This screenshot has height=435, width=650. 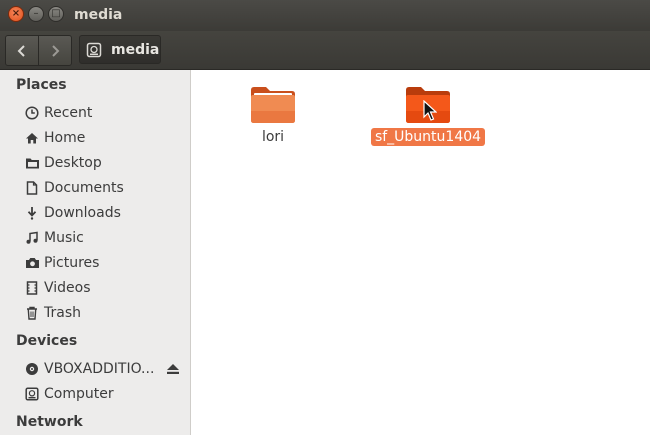 What do you see at coordinates (32, 369) in the screenshot?
I see `optical-disc-icon` at bounding box center [32, 369].